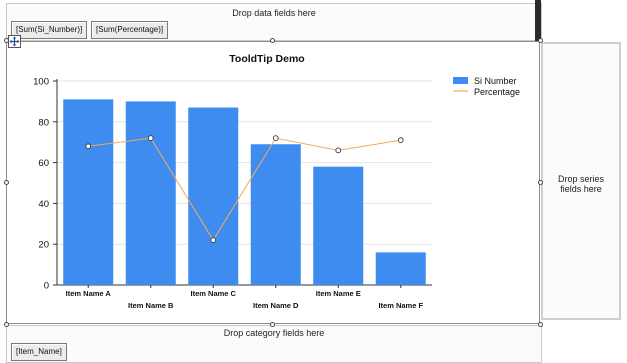 This screenshot has width=627, height=363. Describe the element at coordinates (43, 163) in the screenshot. I see `y-tick-label: 60` at that location.